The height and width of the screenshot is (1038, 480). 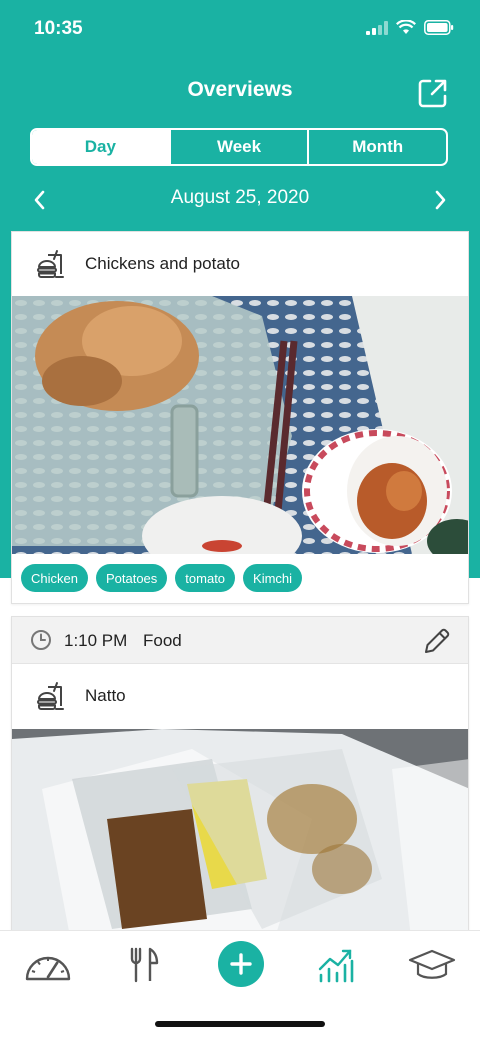 I want to click on tab-learn, so click(x=432, y=965).